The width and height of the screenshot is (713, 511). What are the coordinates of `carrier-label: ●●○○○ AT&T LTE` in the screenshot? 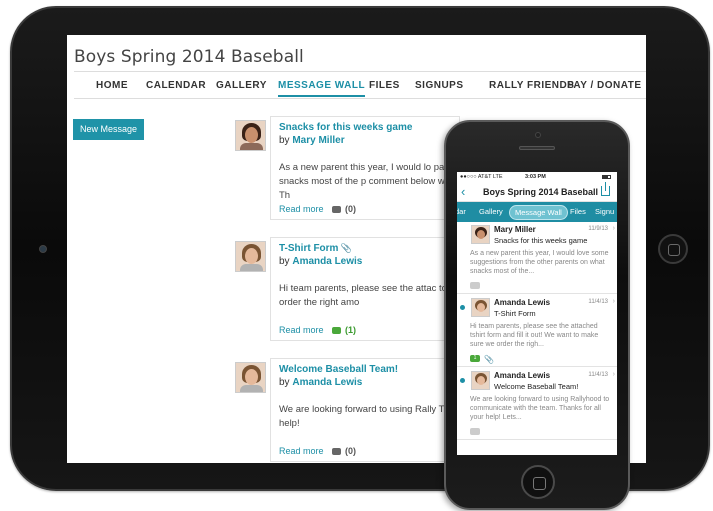 It's located at (481, 177).